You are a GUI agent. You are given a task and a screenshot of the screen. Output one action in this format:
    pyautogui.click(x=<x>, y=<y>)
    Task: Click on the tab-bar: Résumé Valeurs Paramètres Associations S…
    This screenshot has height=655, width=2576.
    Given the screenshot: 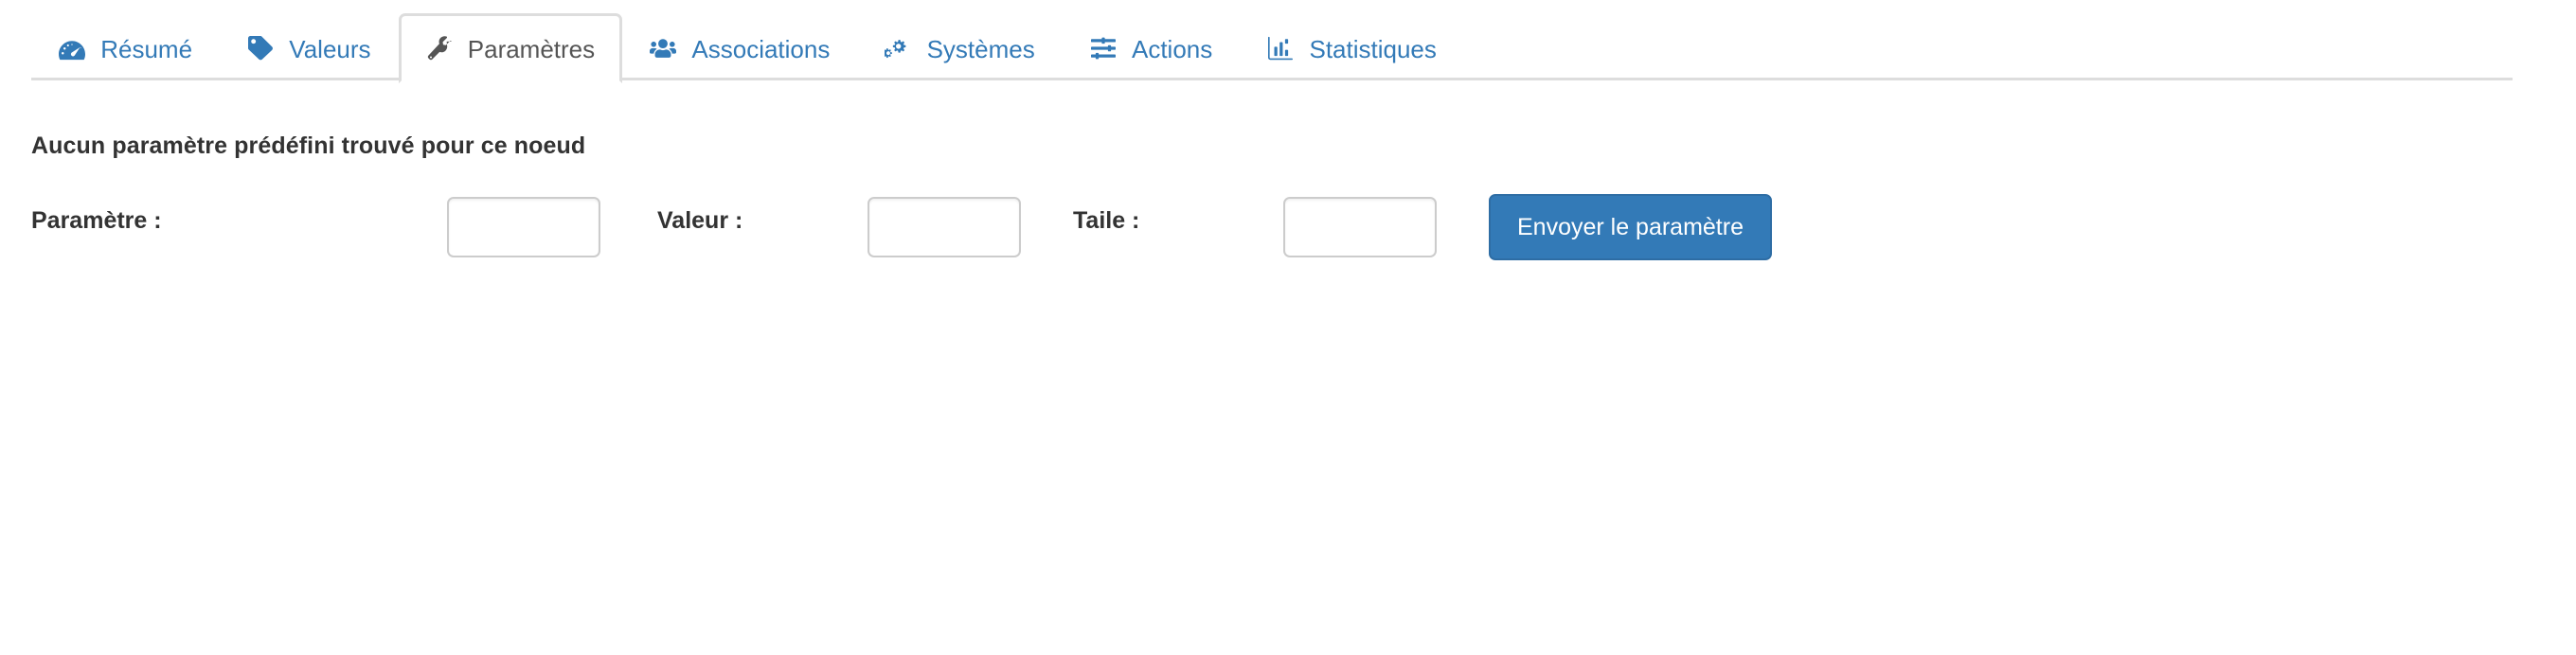 What is the action you would take?
    pyautogui.click(x=1272, y=48)
    